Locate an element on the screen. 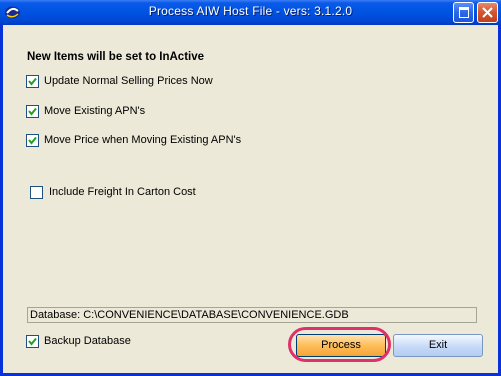 This screenshot has height=376, width=501. option-move-apns: Move Existing APN's is located at coordinates (85, 111).